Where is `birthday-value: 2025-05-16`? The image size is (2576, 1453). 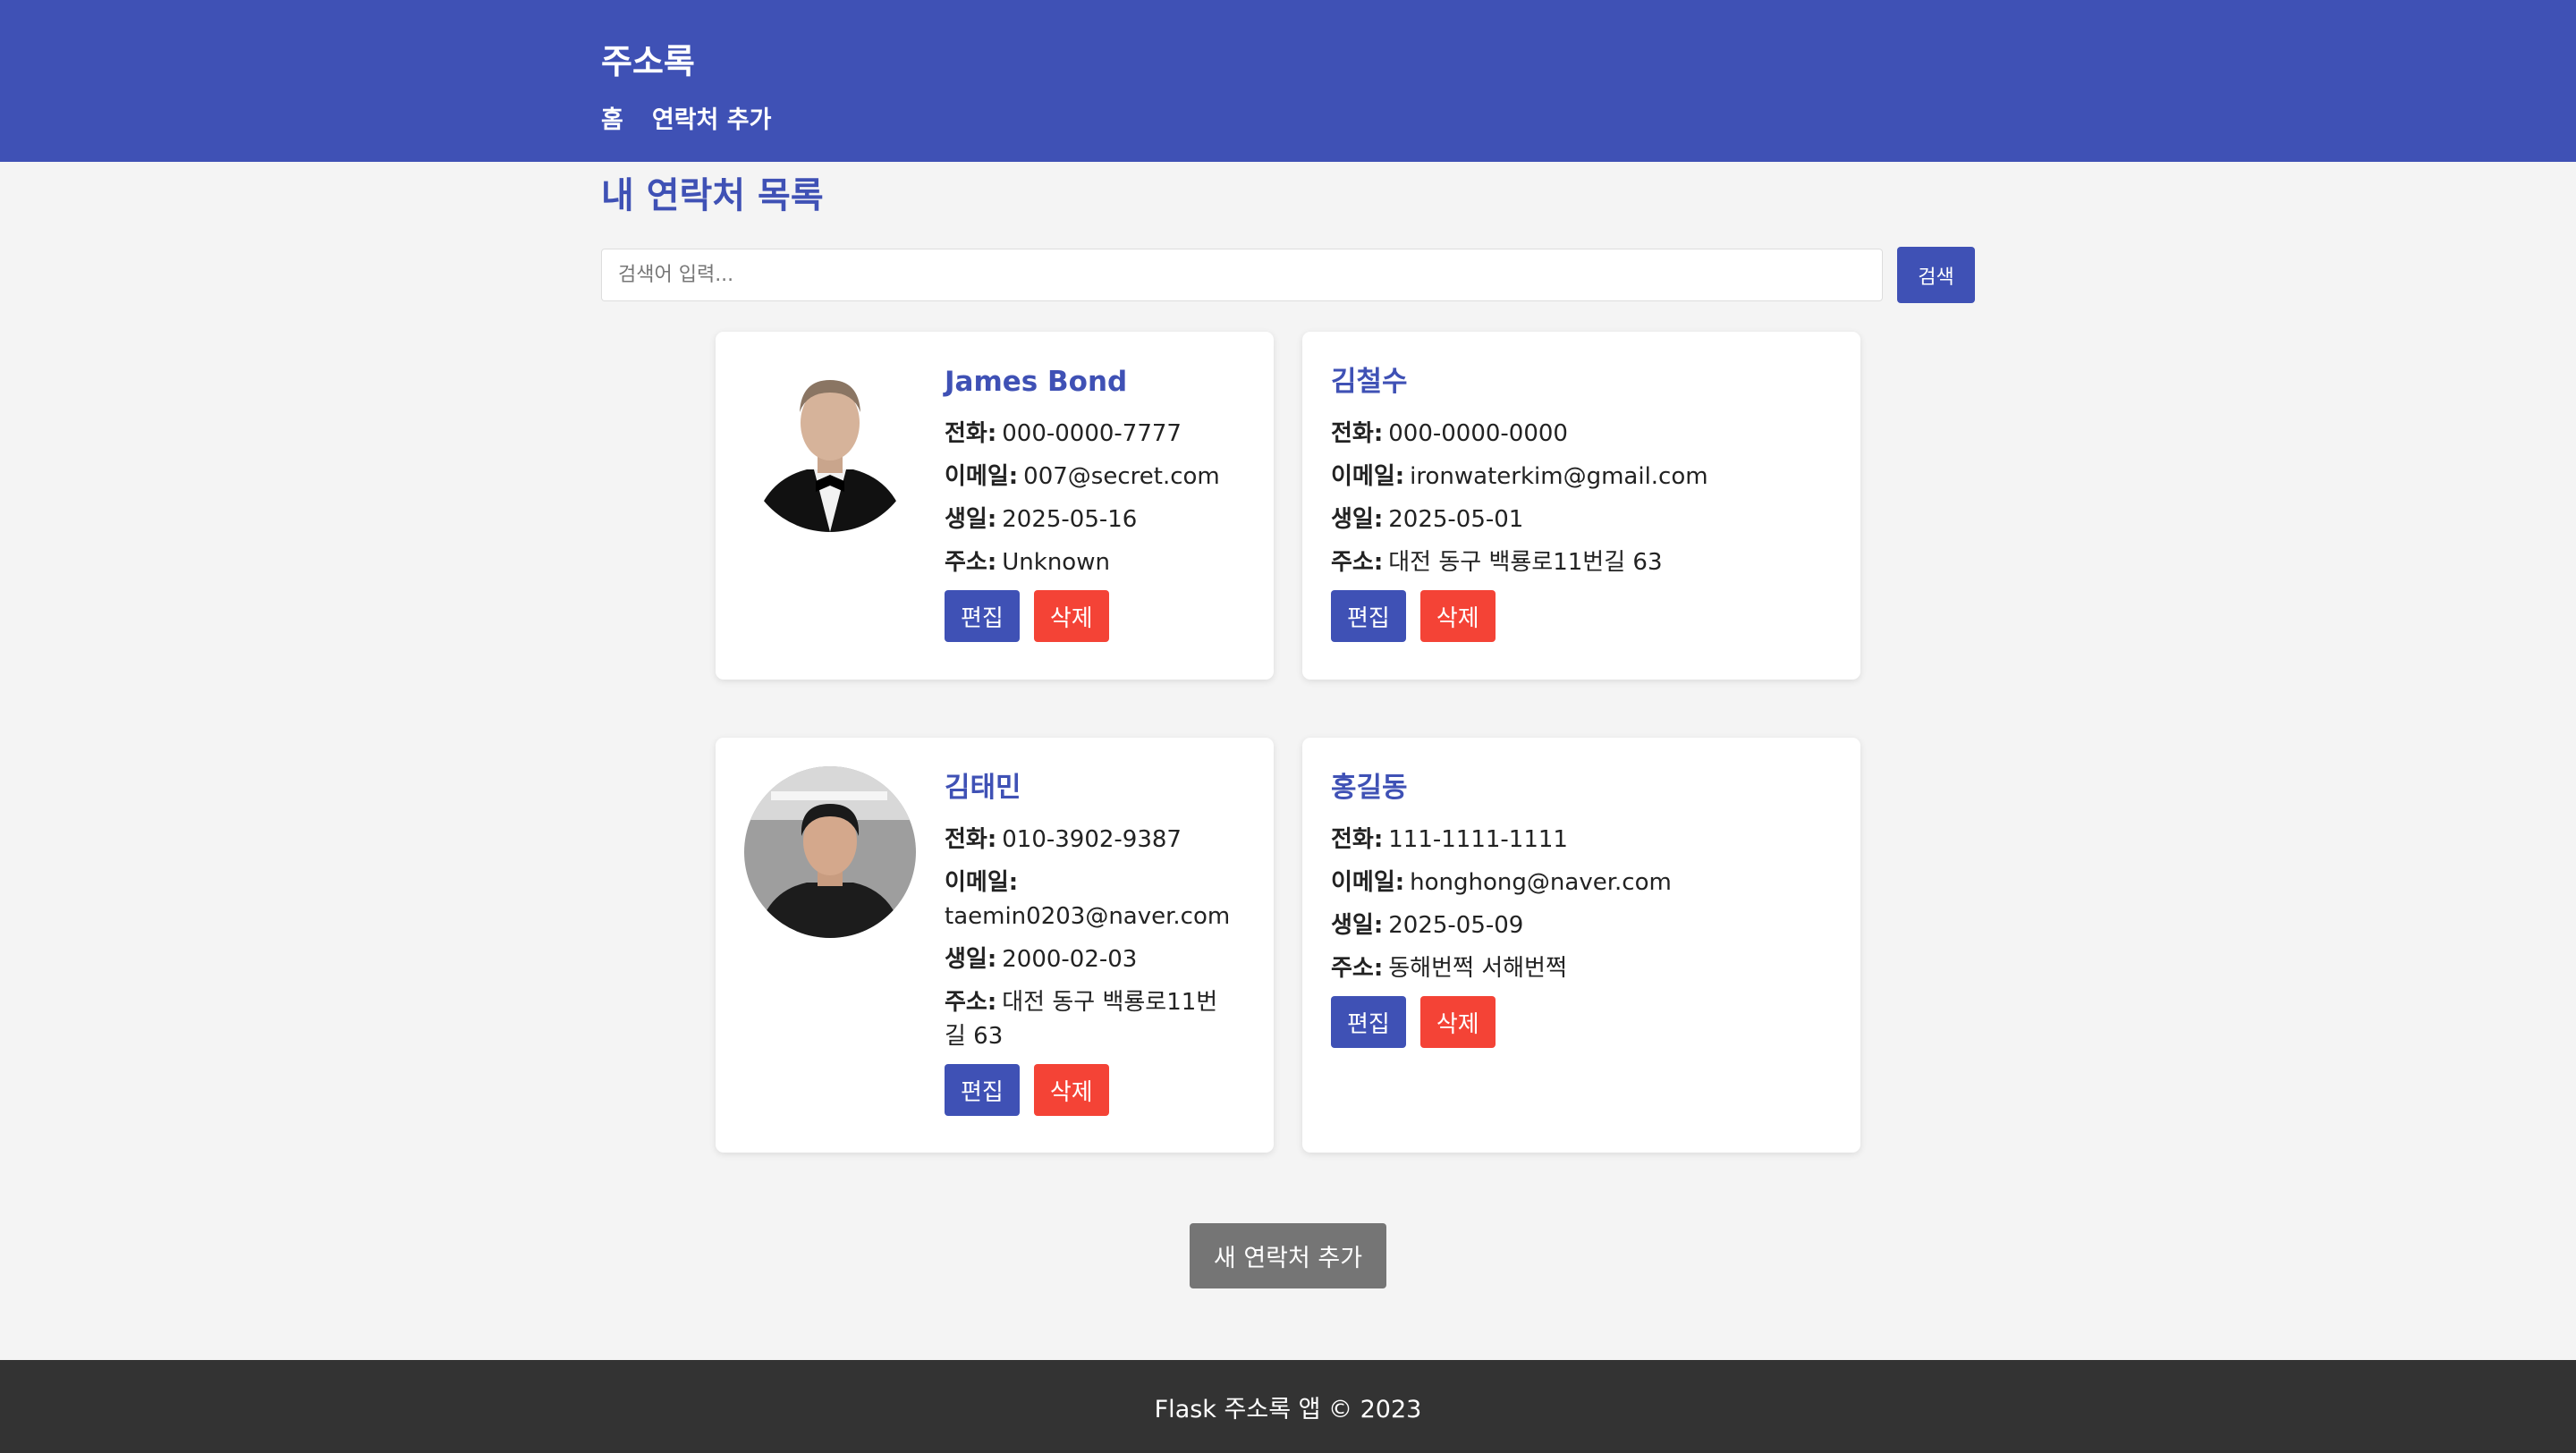 birthday-value: 2025-05-16 is located at coordinates (1070, 520).